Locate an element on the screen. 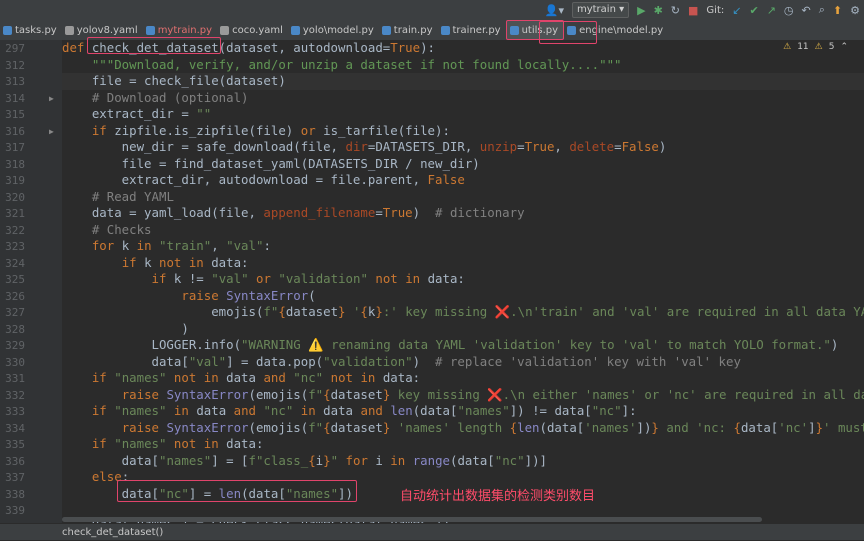 The width and height of the screenshot is (864, 541). line-number: 321 is located at coordinates (15, 213).